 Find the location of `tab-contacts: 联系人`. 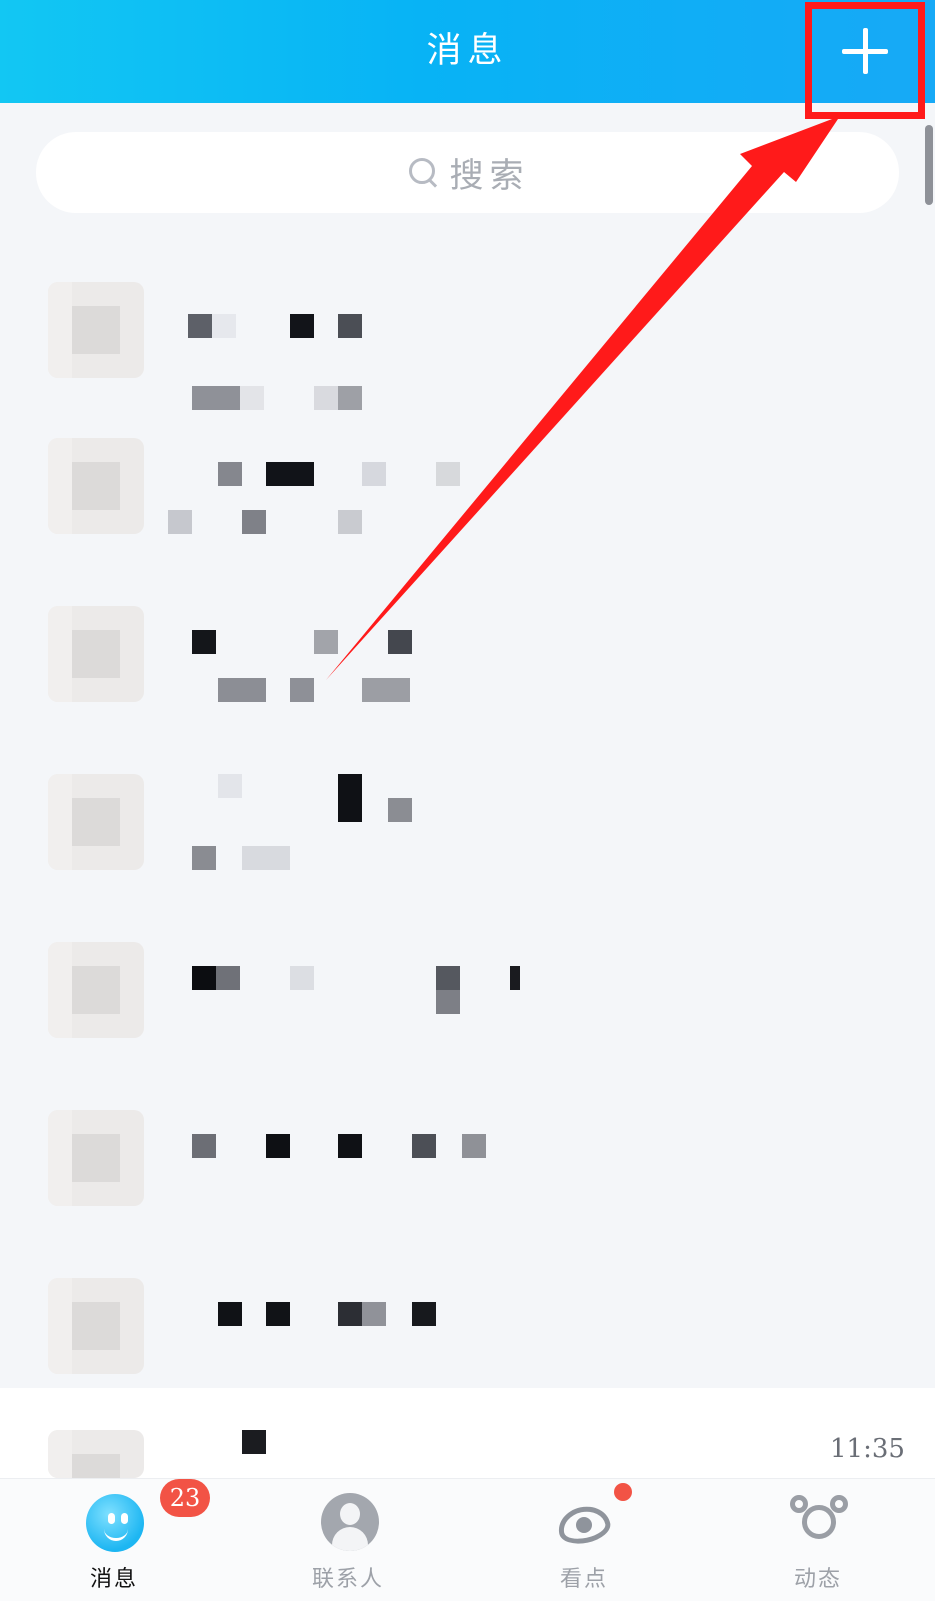

tab-contacts: 联系人 is located at coordinates (348, 1540).